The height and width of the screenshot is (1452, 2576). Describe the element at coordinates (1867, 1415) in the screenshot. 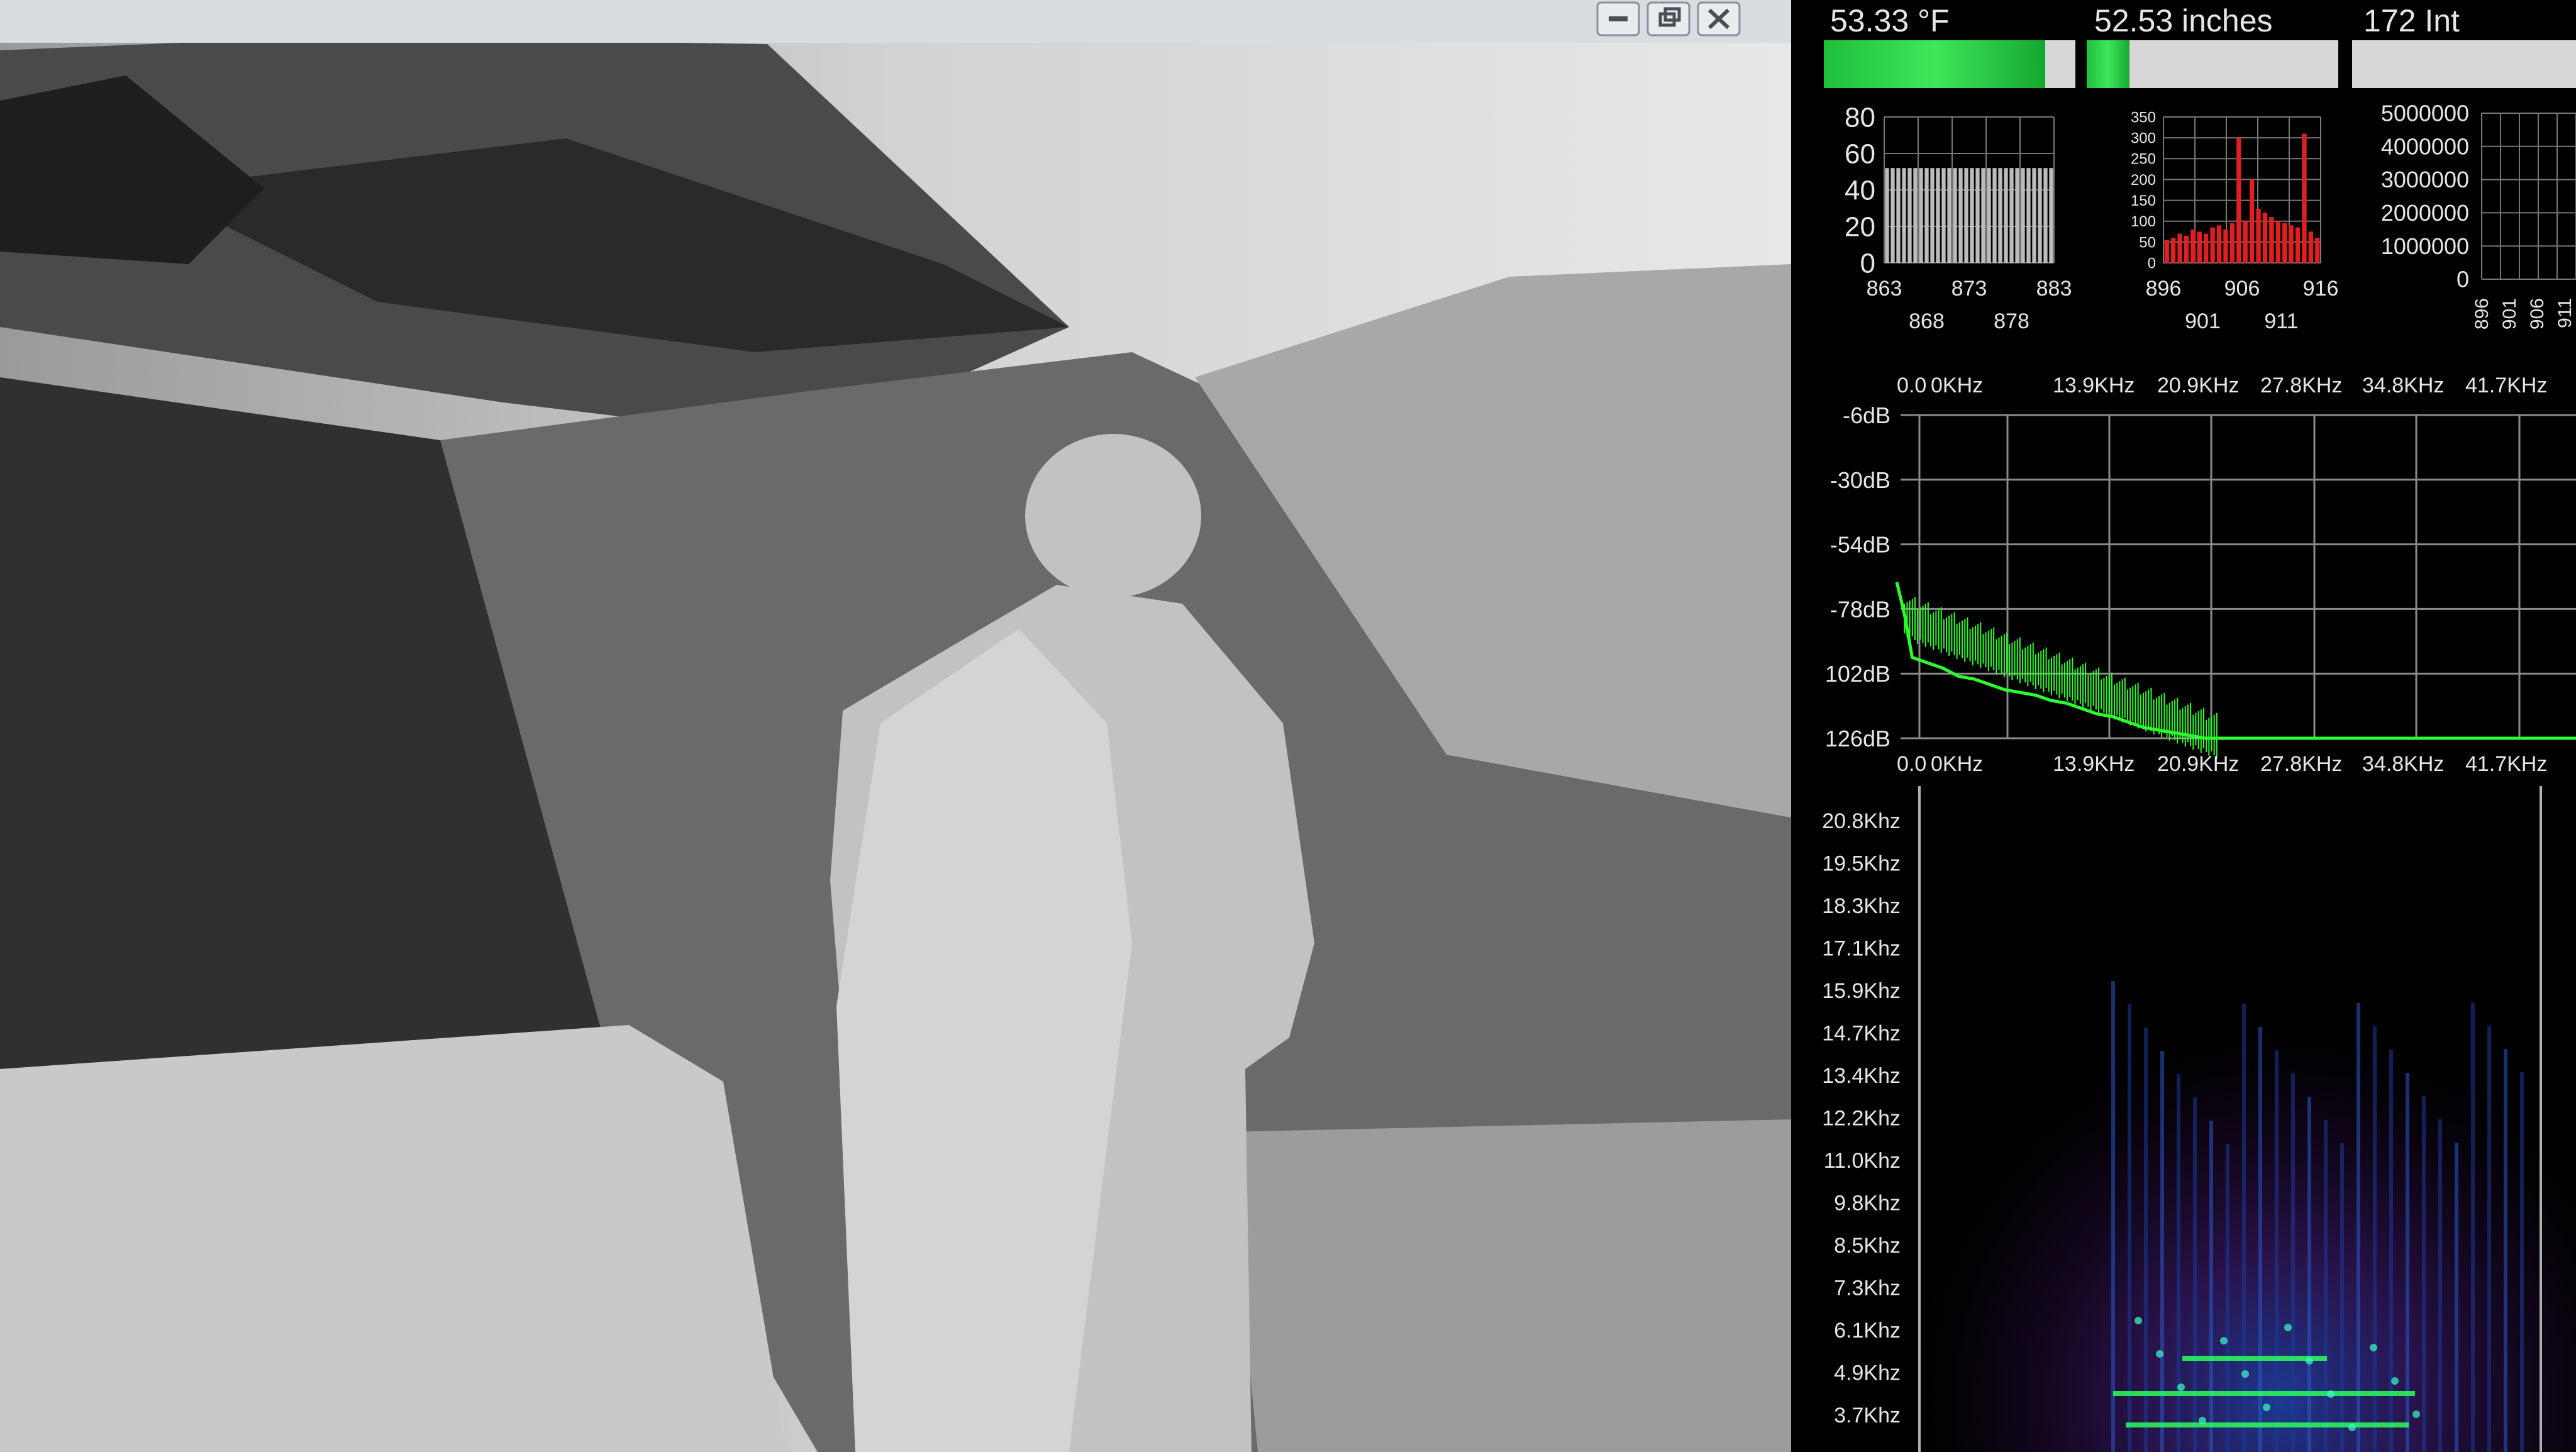

I see `ytick-label: 3.7Khz` at that location.